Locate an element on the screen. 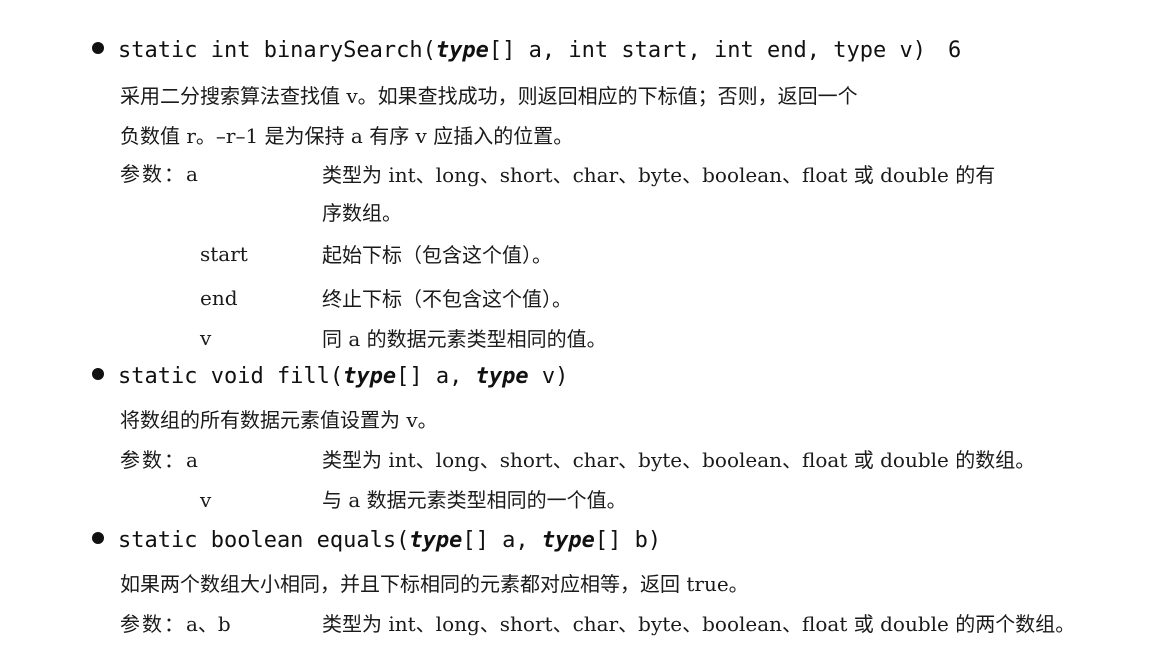 The image size is (1160, 659). method-signature: static void fill(type[] a, type v) is located at coordinates (330, 377).